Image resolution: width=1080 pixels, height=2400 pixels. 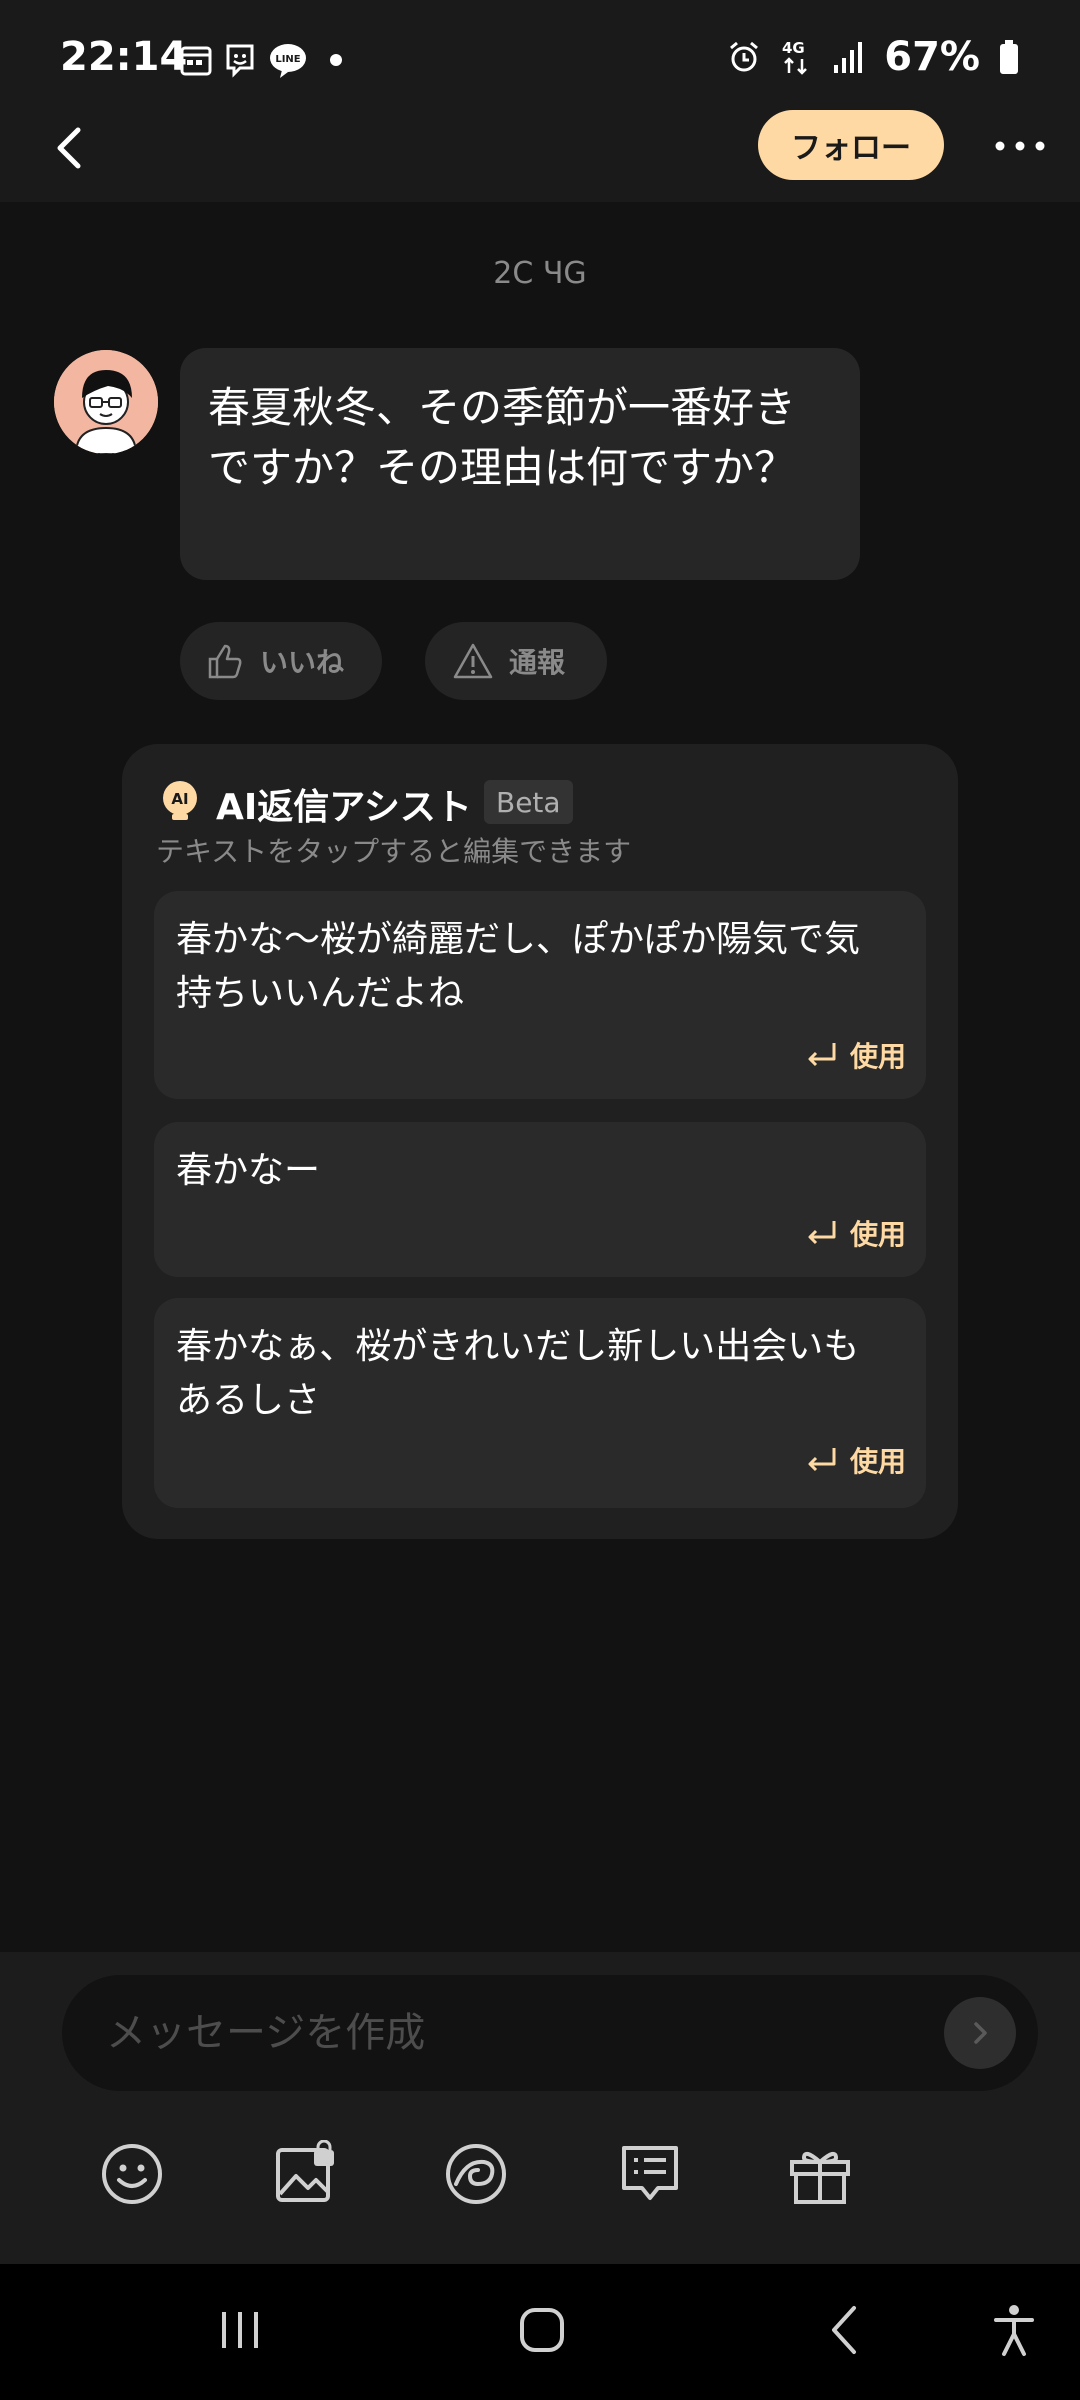 I want to click on warning-icon, so click(x=473, y=661).